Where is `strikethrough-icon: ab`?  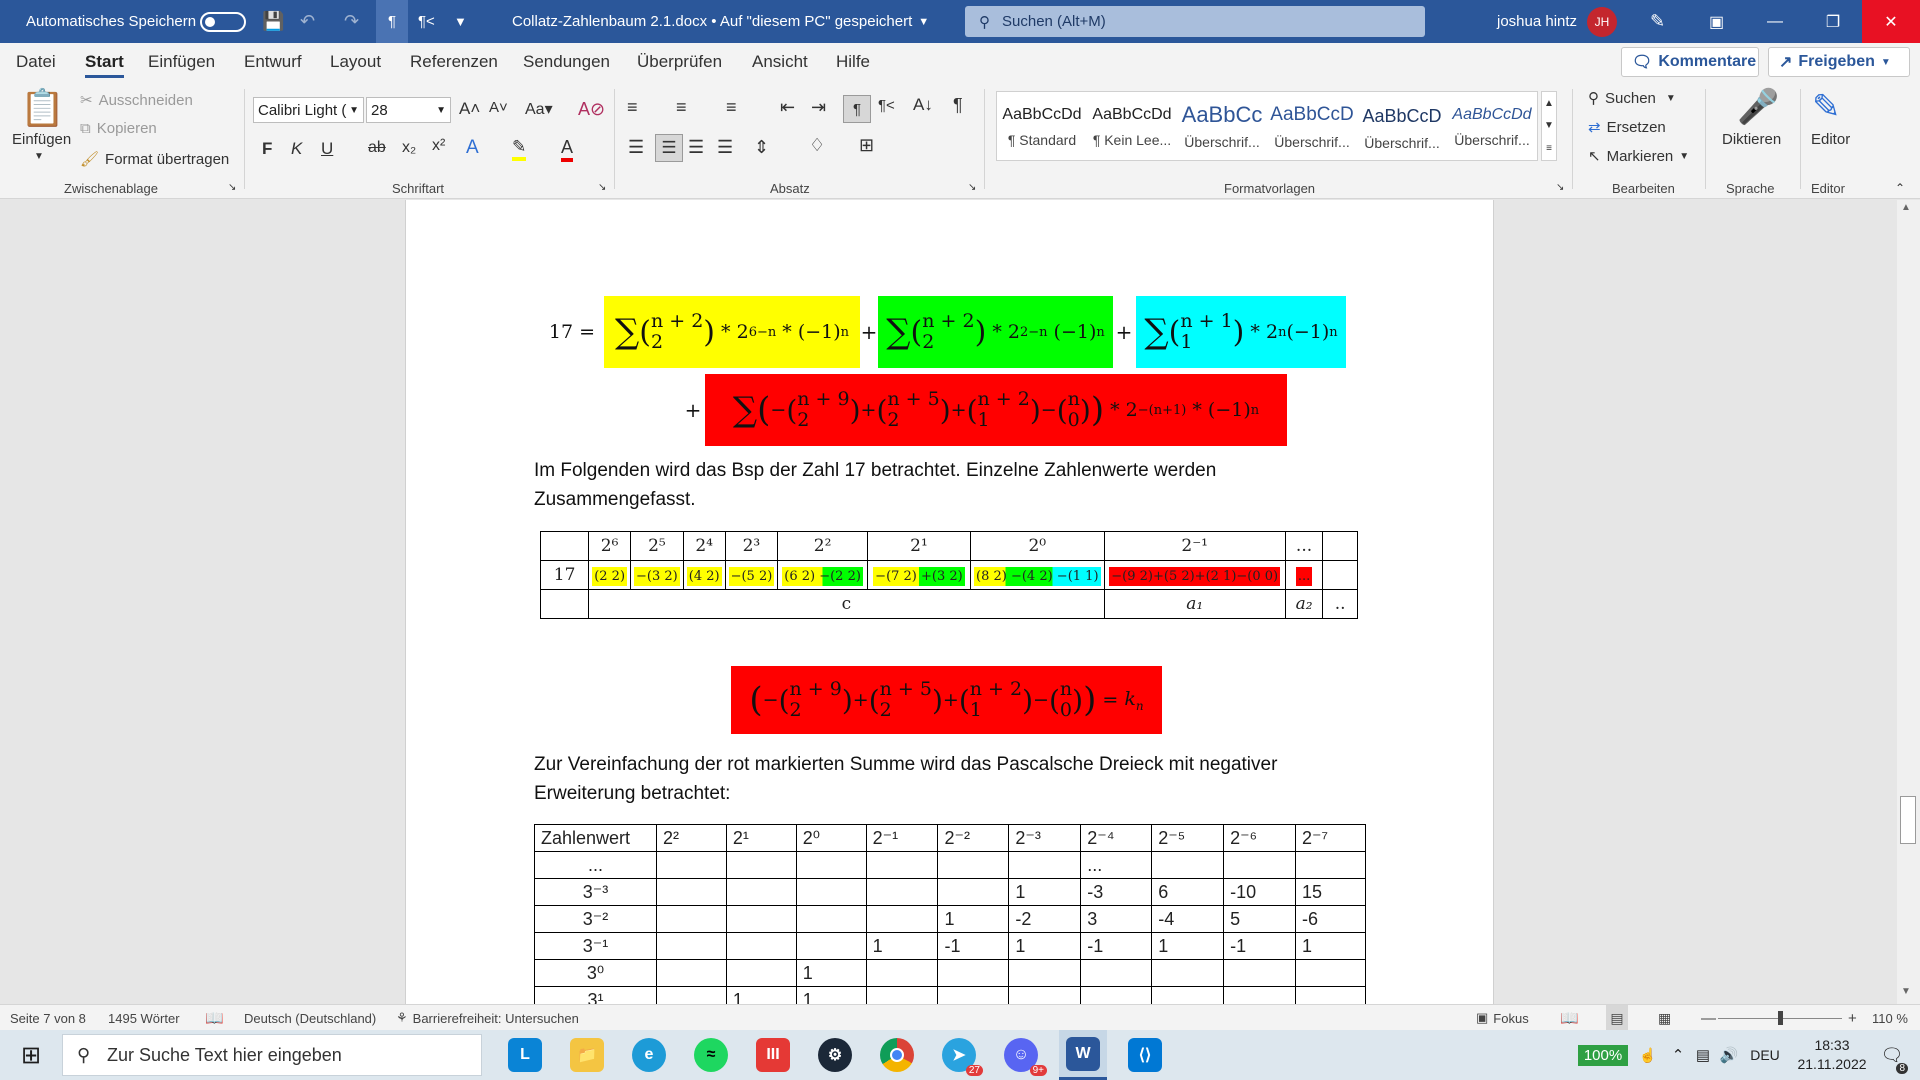 strikethrough-icon: ab is located at coordinates (377, 148).